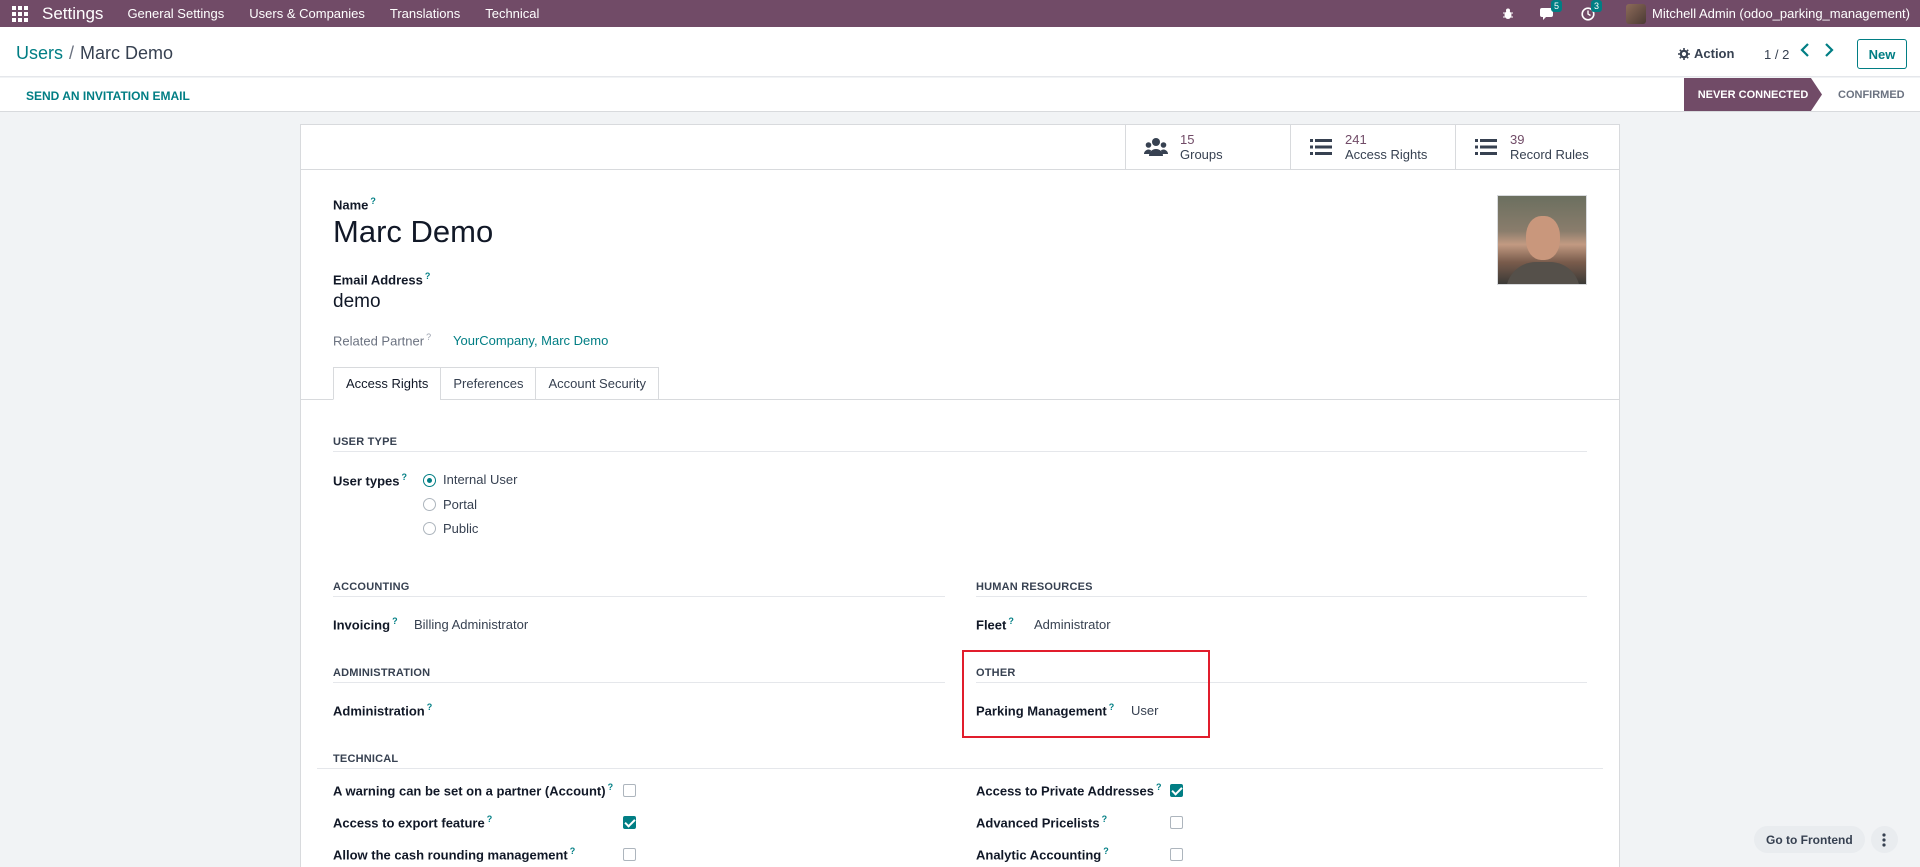 This screenshot has width=1920, height=867. I want to click on groups-label: Groups, so click(1201, 154).